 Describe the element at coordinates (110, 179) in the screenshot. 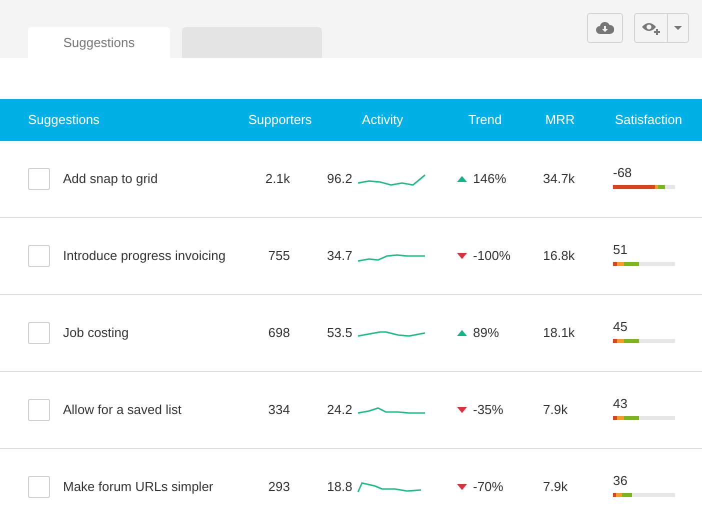

I see `suggestion-title: Add snap to grid` at that location.